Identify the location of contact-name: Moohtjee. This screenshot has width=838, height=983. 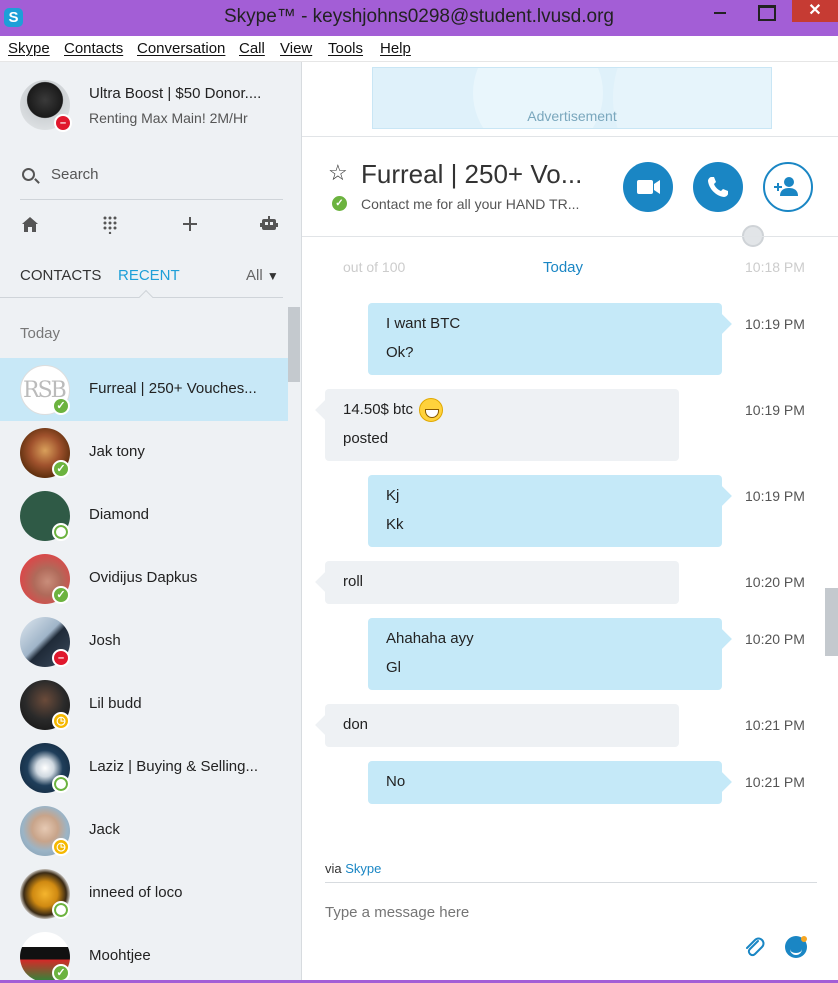
(120, 955).